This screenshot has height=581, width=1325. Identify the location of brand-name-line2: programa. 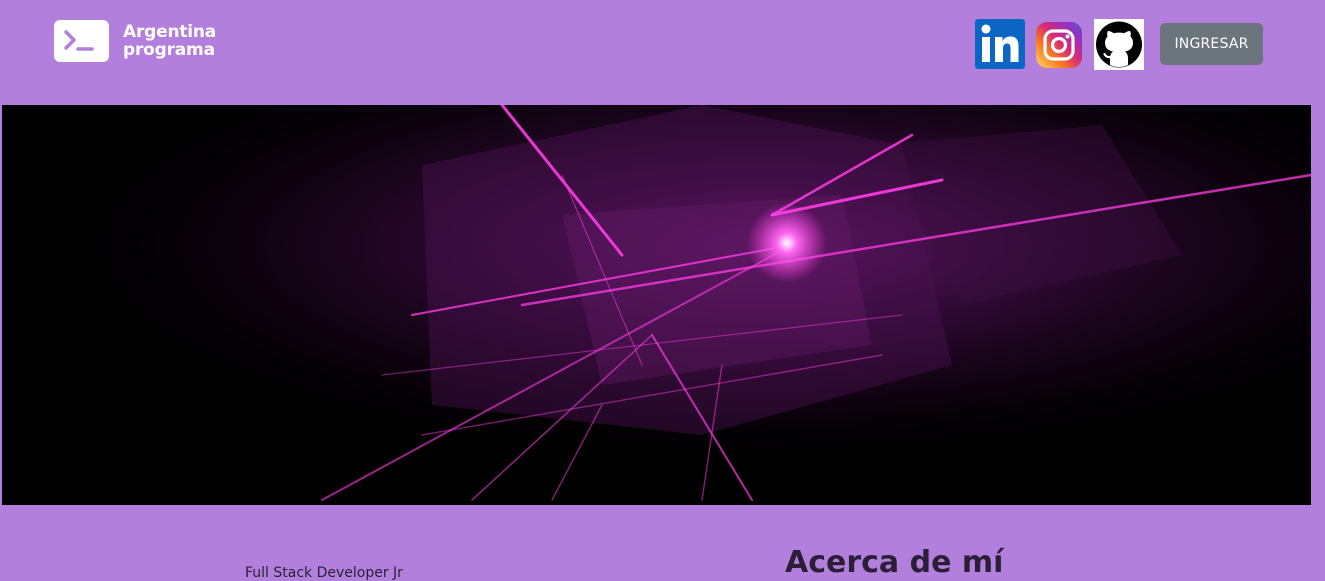
(169, 50).